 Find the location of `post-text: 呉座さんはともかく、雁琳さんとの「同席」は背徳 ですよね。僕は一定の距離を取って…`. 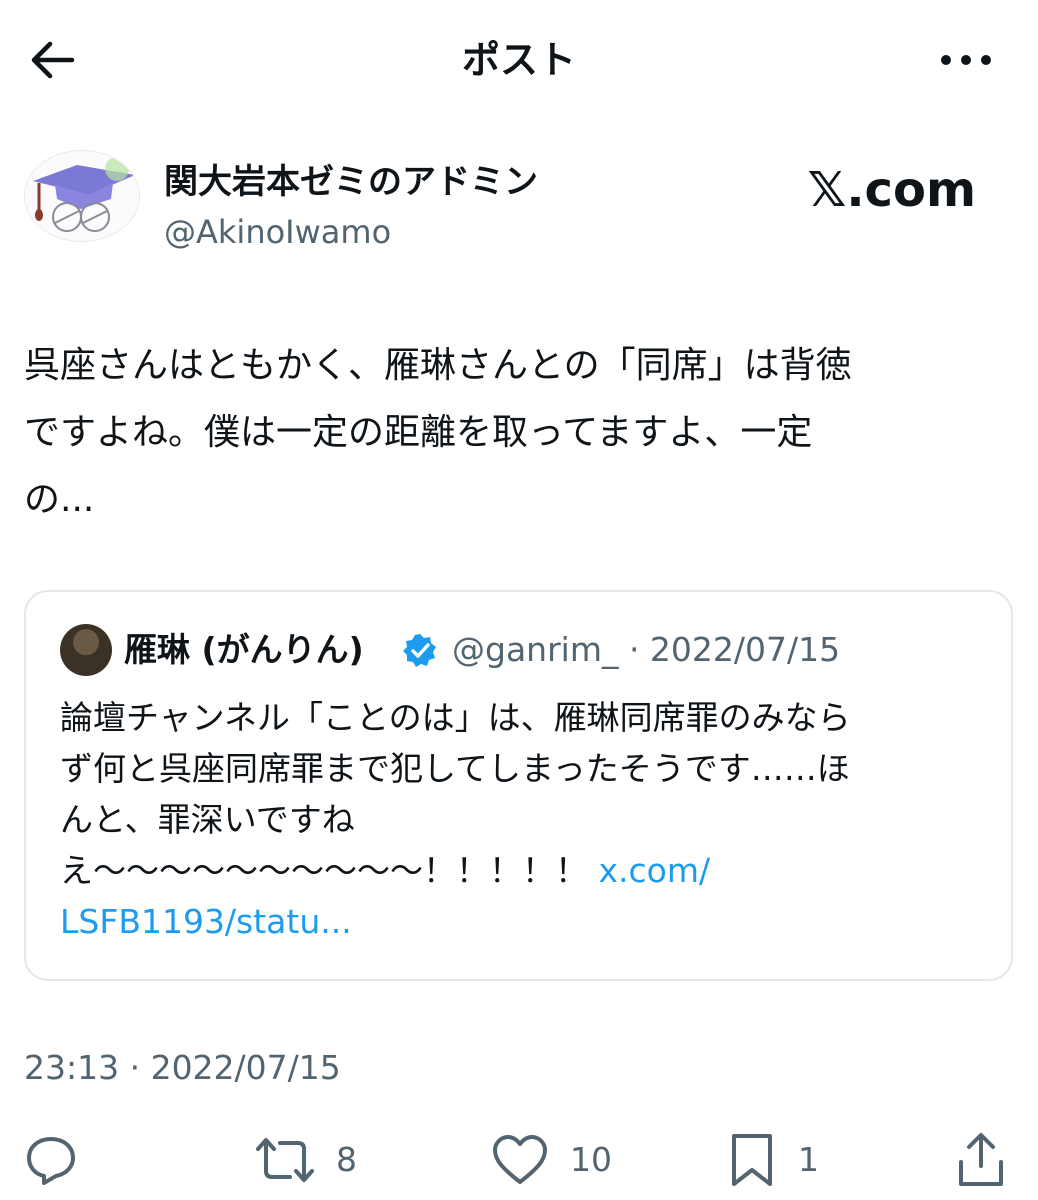

post-text: 呉座さんはともかく、雁琳さんとの「同席」は背徳 ですよね。僕は一定の距離を取って… is located at coordinates (438, 432).